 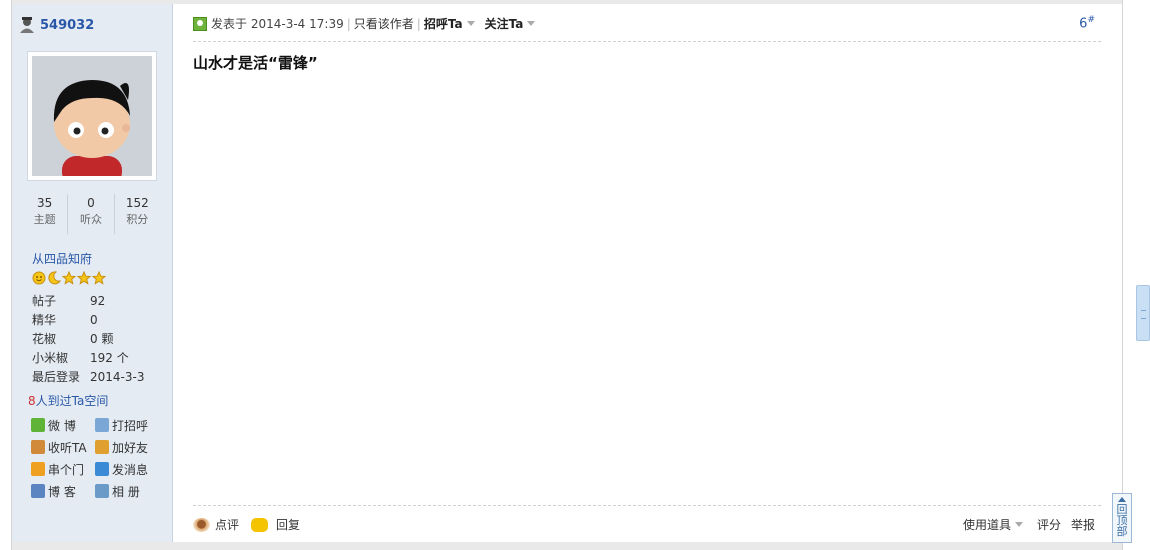 I want to click on info-row-chili: 小米椒 192 个, so click(x=88, y=358).